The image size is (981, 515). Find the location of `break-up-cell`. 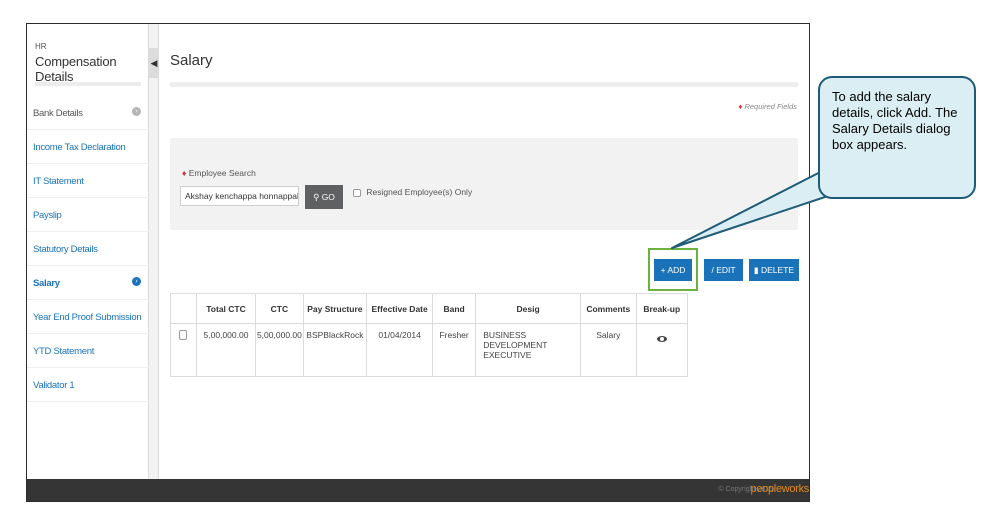

break-up-cell is located at coordinates (662, 350).